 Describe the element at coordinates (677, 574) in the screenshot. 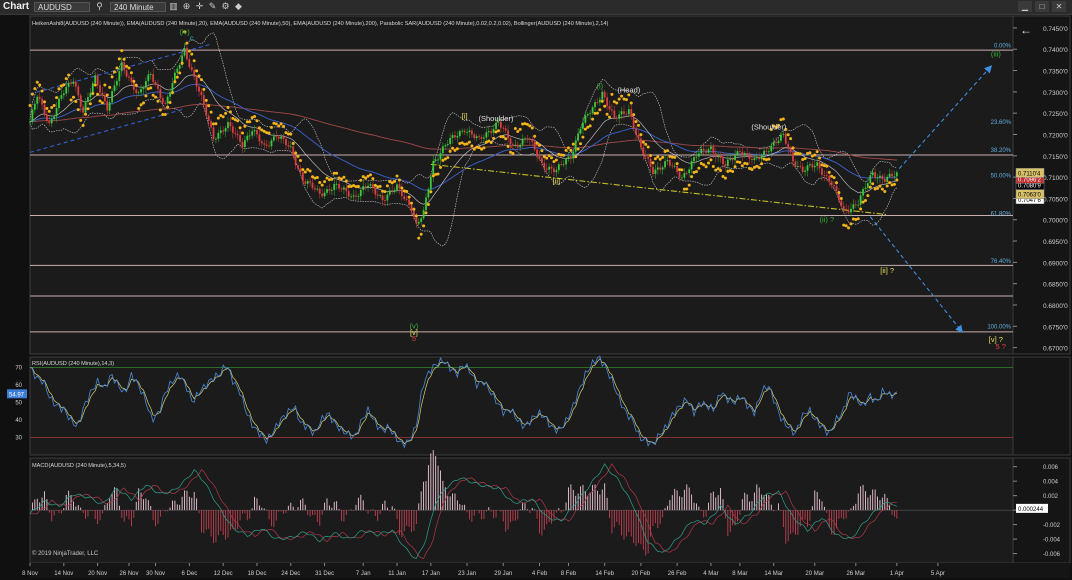

I see `time-tick-label: 26 Feb` at that location.